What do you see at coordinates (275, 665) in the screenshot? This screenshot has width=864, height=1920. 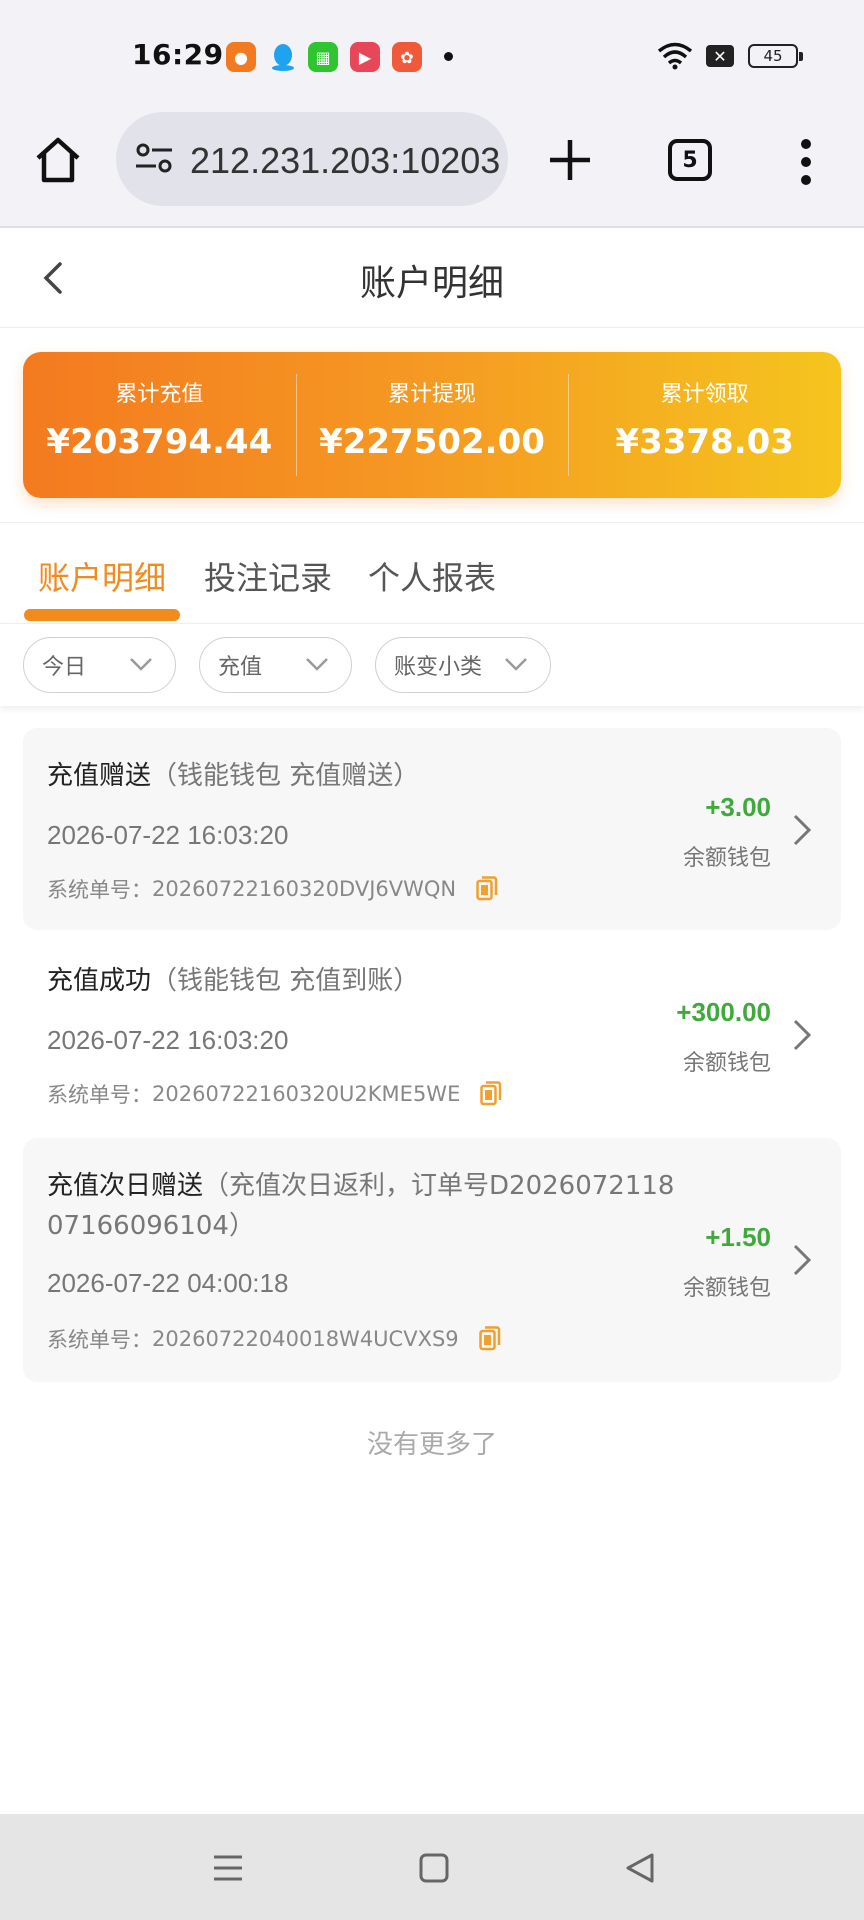 I see `type-filter-select: 充值` at bounding box center [275, 665].